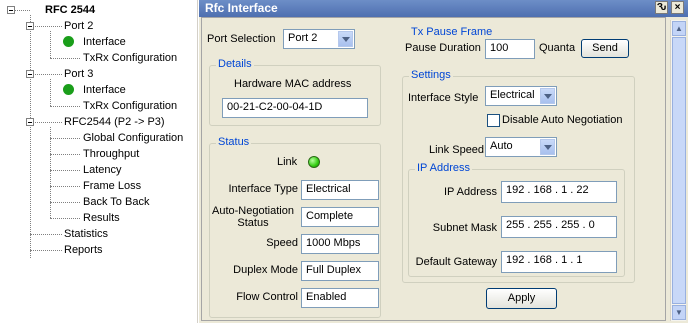  What do you see at coordinates (515, 260) in the screenshot?
I see `gateway-octet: 192` at bounding box center [515, 260].